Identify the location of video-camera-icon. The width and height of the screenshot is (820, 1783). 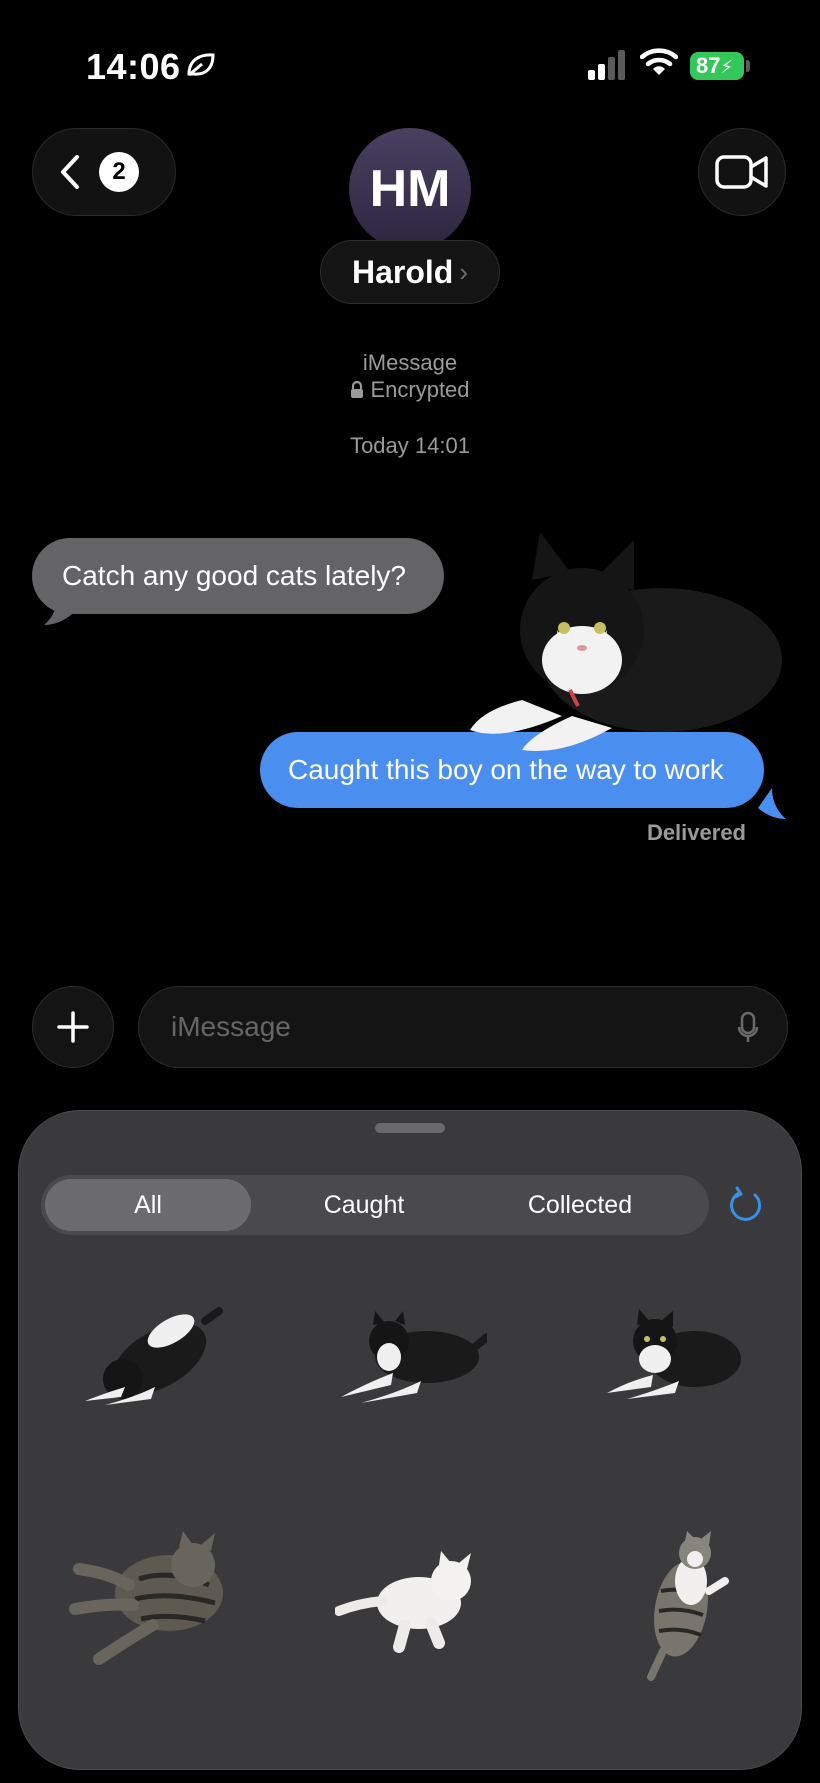
(741, 172).